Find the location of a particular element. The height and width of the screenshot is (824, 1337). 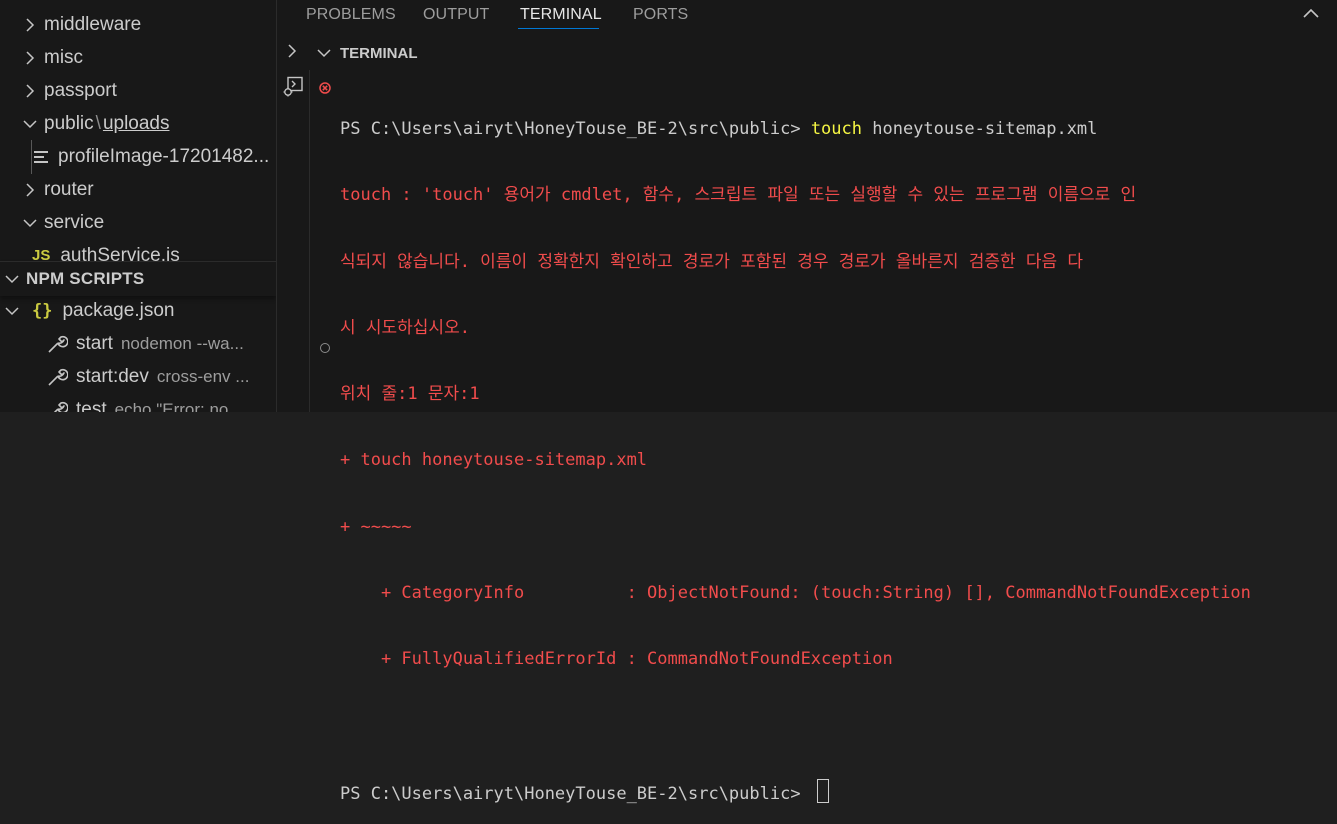

error-line: + ~~~~~ is located at coordinates (376, 526).